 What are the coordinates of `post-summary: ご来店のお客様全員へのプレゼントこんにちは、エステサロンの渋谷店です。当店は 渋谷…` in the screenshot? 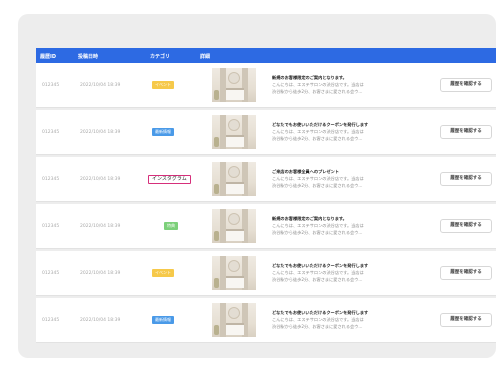 It's located at (347, 178).